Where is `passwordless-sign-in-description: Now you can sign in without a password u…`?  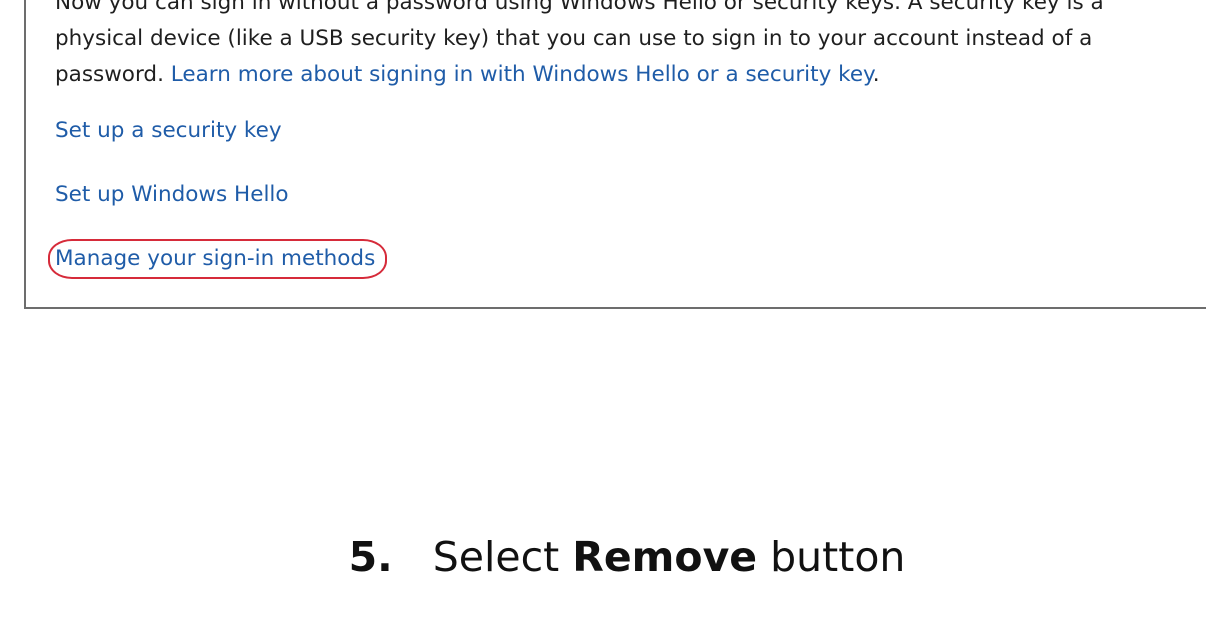 passwordless-sign-in-description: Now you can sign in without a password u… is located at coordinates (622, 46).